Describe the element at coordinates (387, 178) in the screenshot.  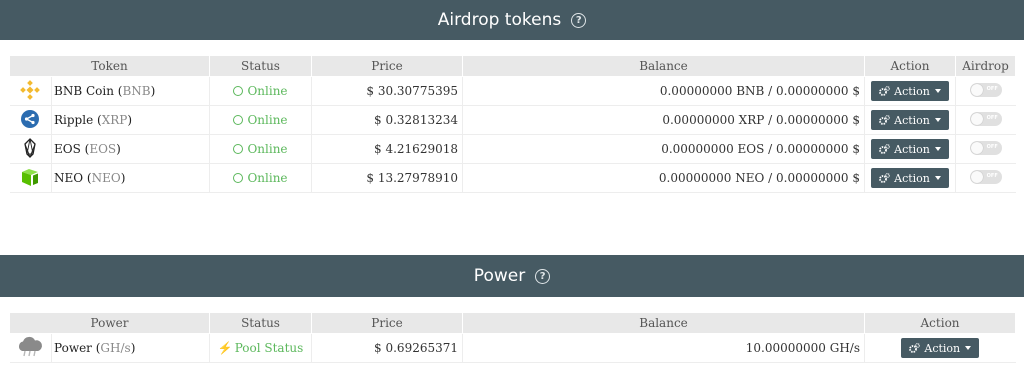
I see `price-value: $ 13.27978910` at that location.